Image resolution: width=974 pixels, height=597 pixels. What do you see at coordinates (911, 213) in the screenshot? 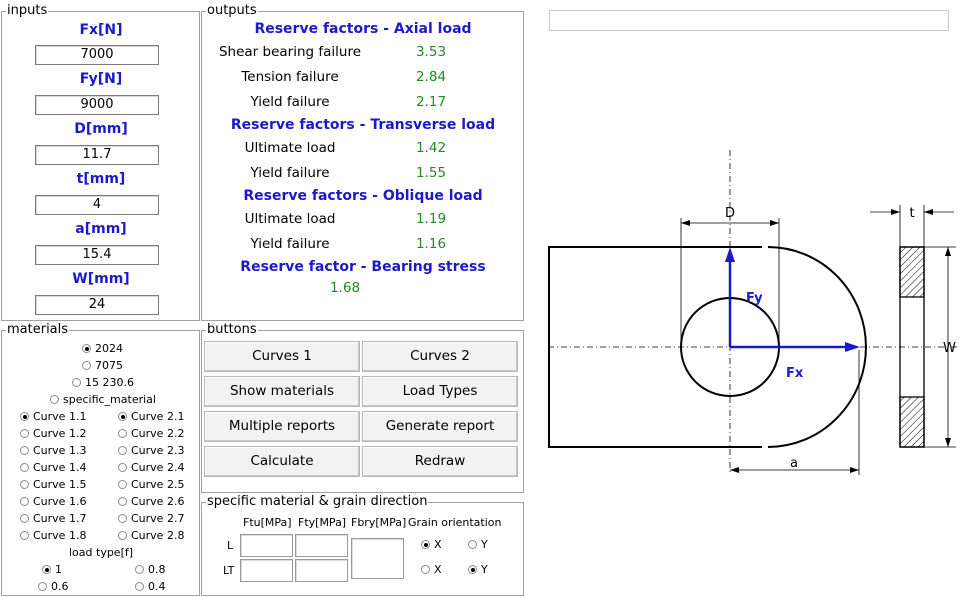
I see `t-label: t` at bounding box center [911, 213].